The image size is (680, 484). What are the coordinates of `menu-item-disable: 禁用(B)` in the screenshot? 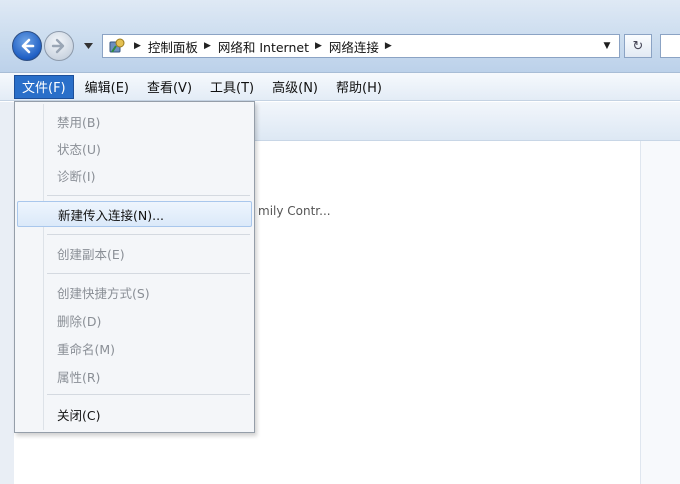 It's located at (134, 121).